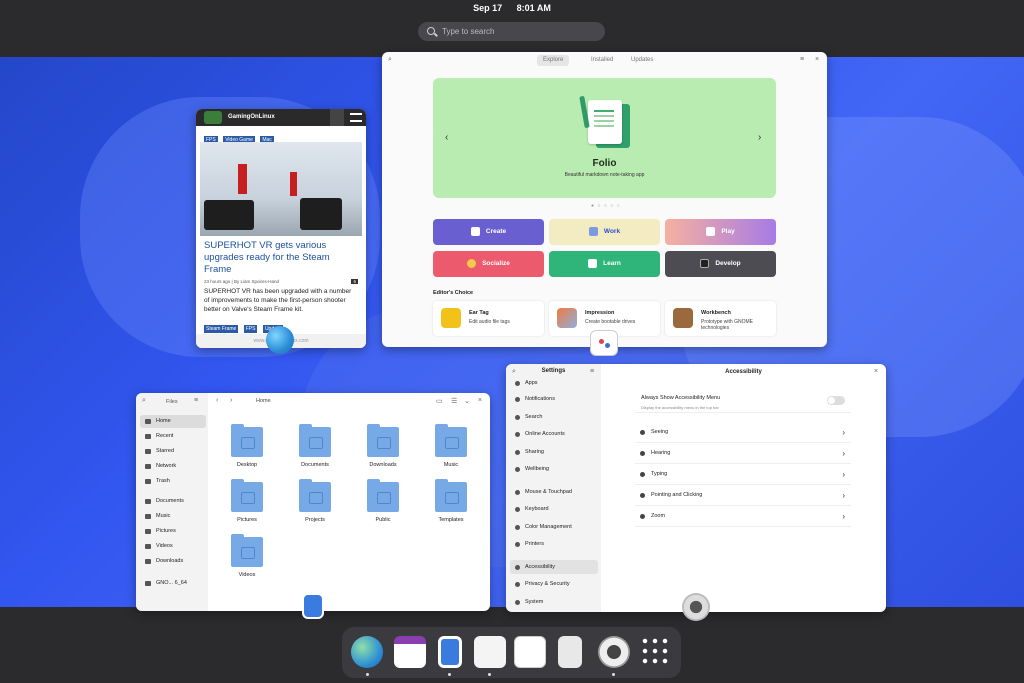 The image size is (1024, 683). I want to click on sidebar-item-system: System, so click(554, 602).